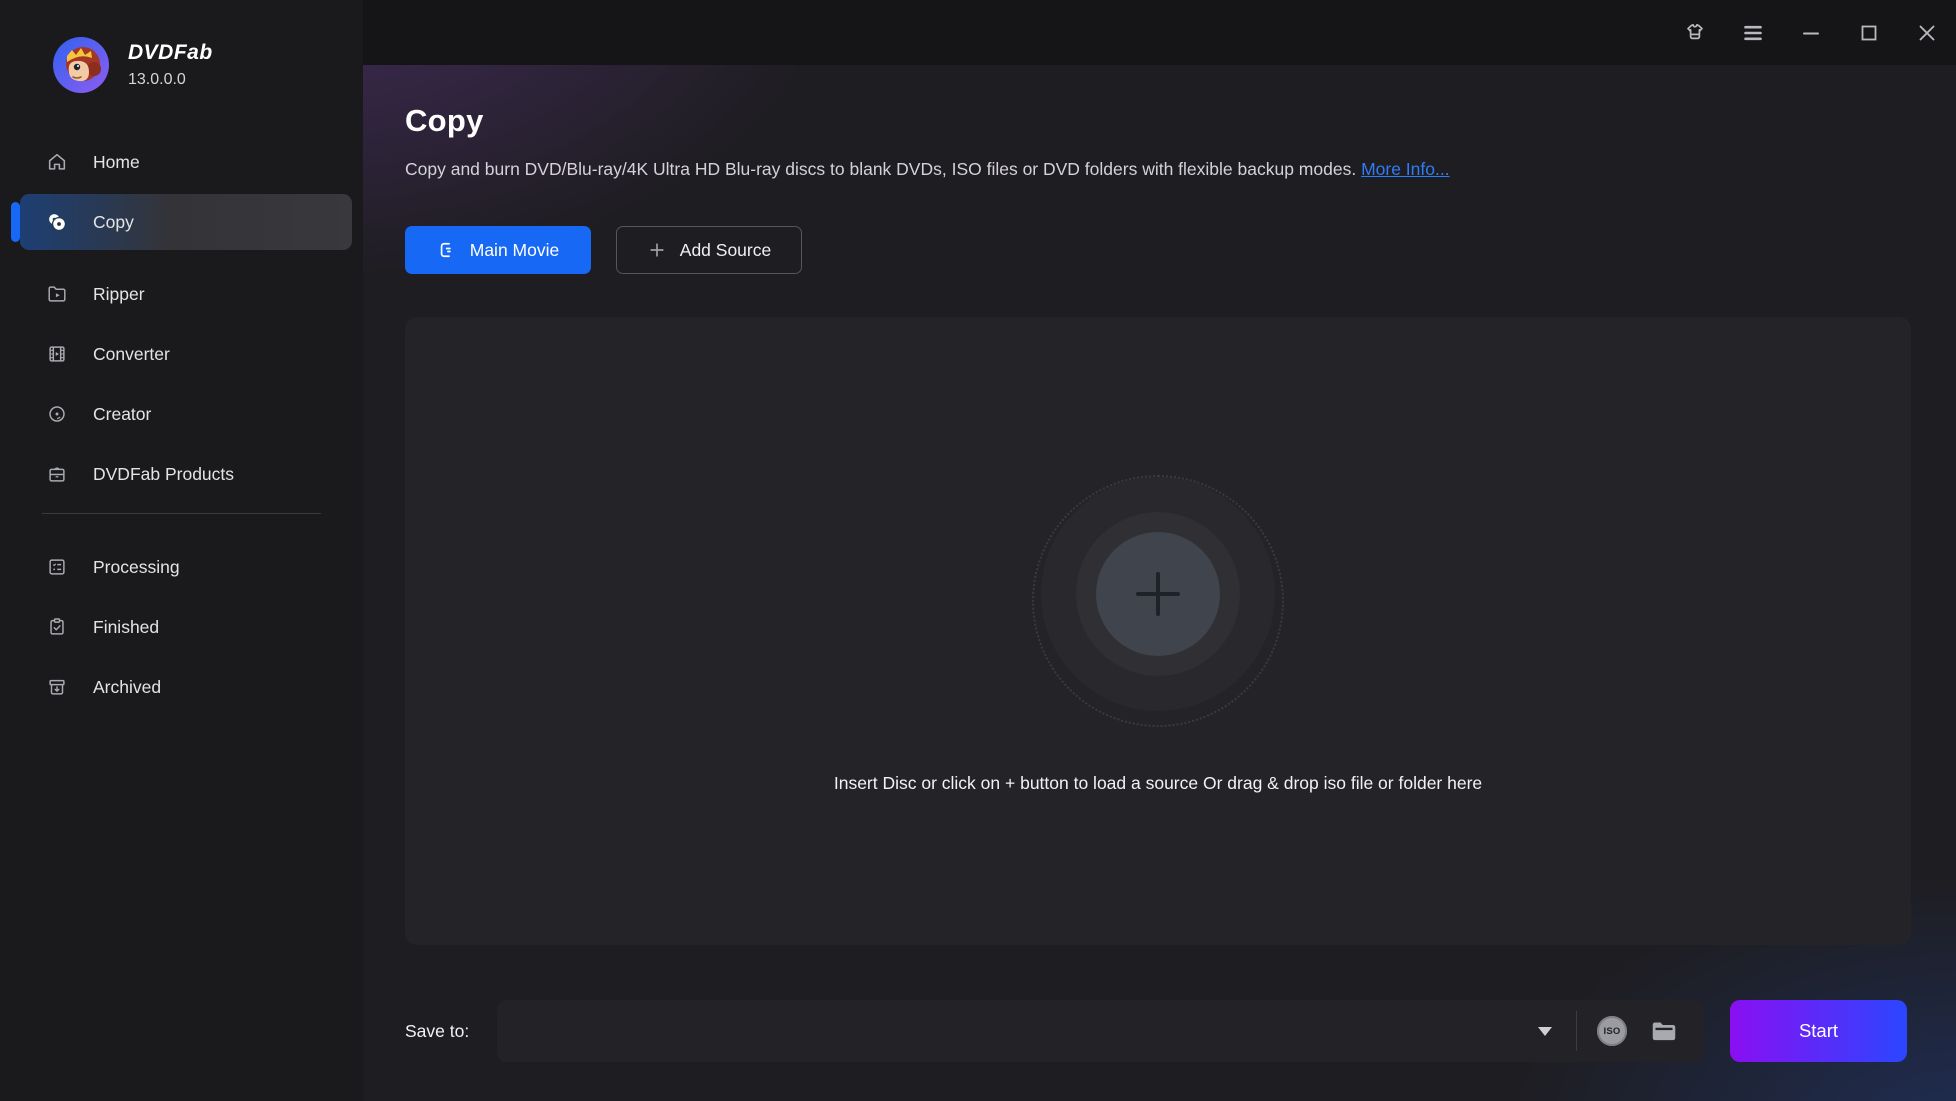 The width and height of the screenshot is (1956, 1101). Describe the element at coordinates (127, 686) in the screenshot. I see `sidebar-item-label: Archived` at that location.